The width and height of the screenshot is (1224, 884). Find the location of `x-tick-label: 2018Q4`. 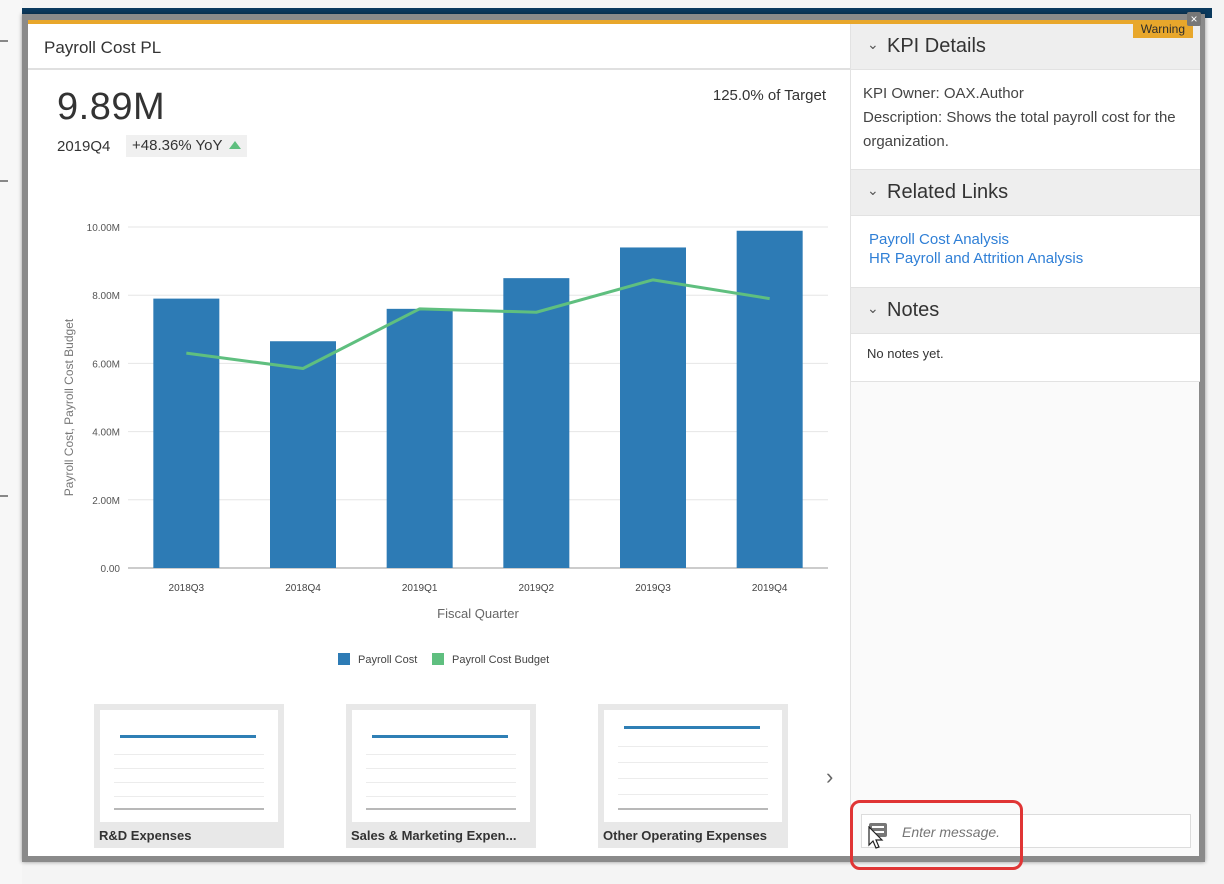

x-tick-label: 2018Q4 is located at coordinates (303, 588).